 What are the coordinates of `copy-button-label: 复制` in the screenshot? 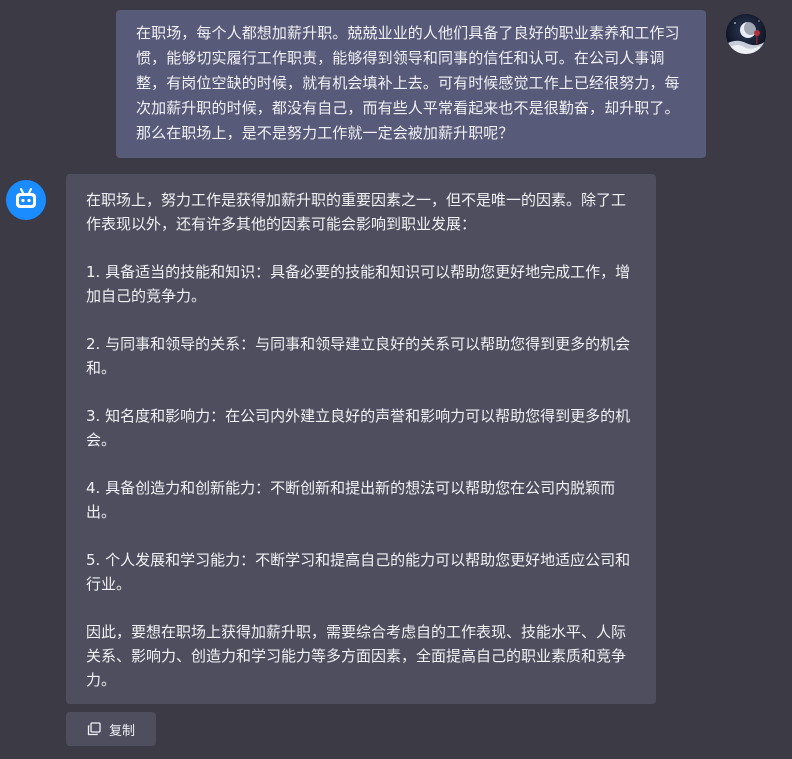 It's located at (121, 731).